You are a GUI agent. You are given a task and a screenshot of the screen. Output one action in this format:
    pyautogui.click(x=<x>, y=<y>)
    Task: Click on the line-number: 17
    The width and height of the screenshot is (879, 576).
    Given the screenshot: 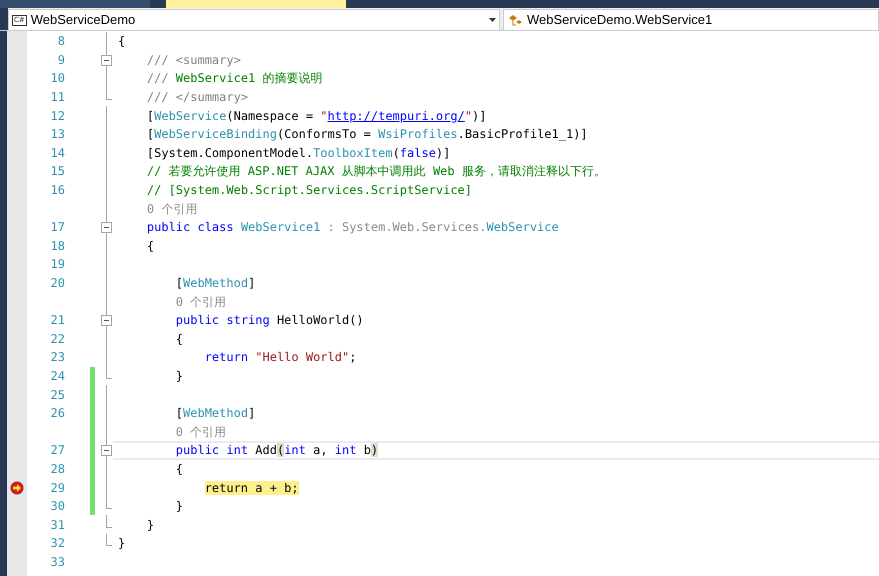 What is the action you would take?
    pyautogui.click(x=57, y=227)
    